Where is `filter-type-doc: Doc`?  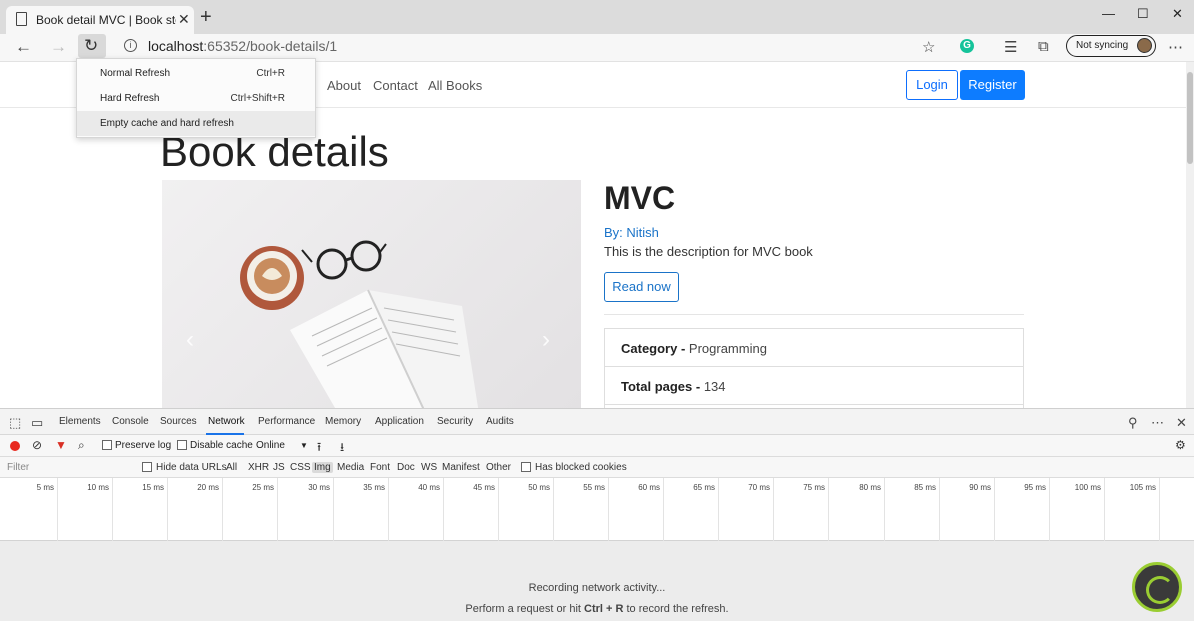 filter-type-doc: Doc is located at coordinates (406, 467).